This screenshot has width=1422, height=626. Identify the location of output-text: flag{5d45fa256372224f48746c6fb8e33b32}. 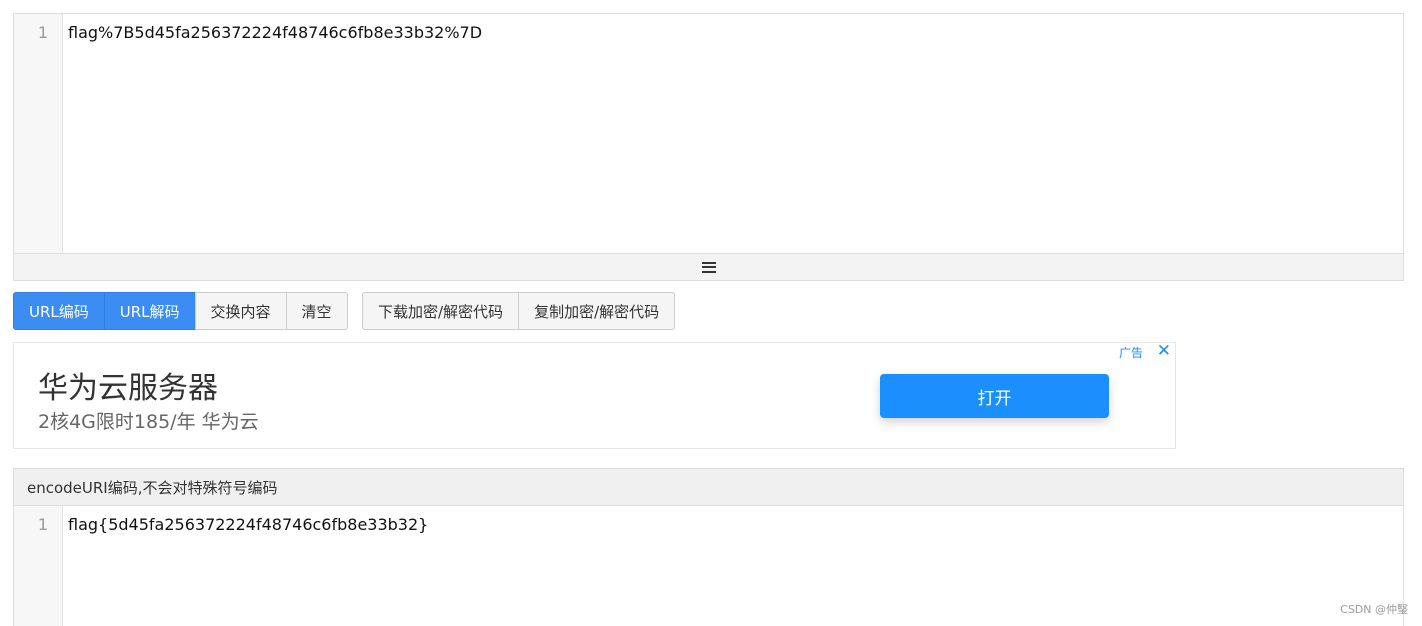
(248, 524).